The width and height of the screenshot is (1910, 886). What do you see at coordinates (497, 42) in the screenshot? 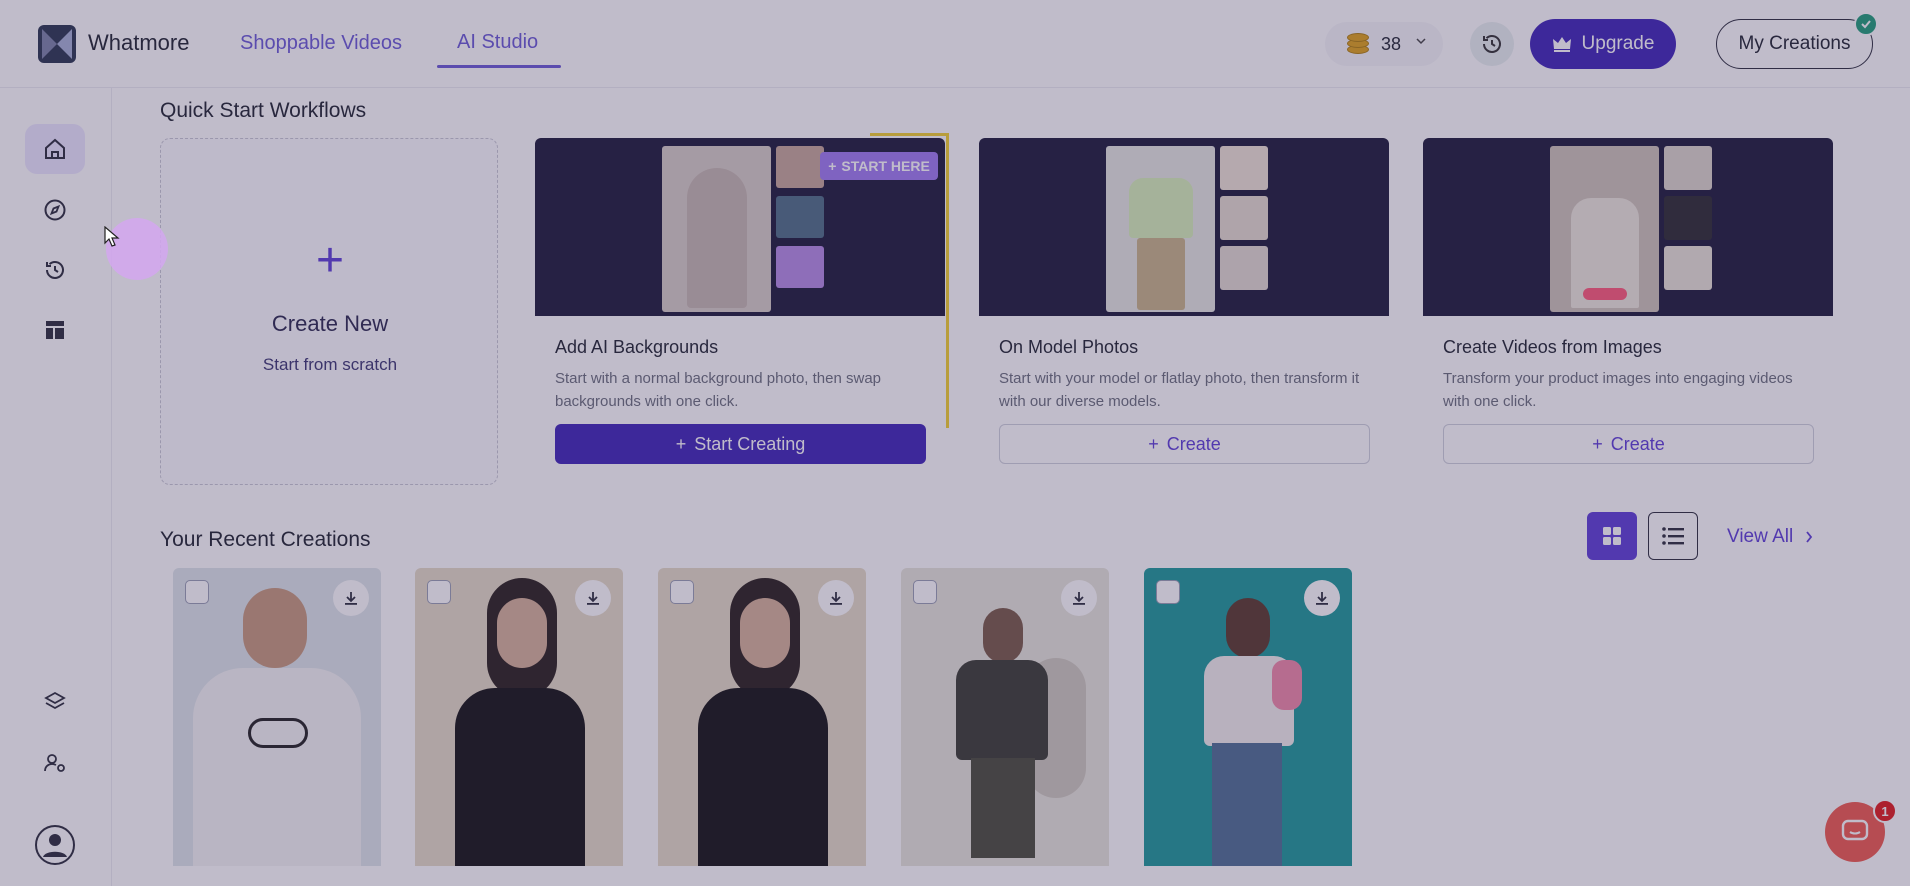
I see `nav-ai-studio: AI Studio` at bounding box center [497, 42].